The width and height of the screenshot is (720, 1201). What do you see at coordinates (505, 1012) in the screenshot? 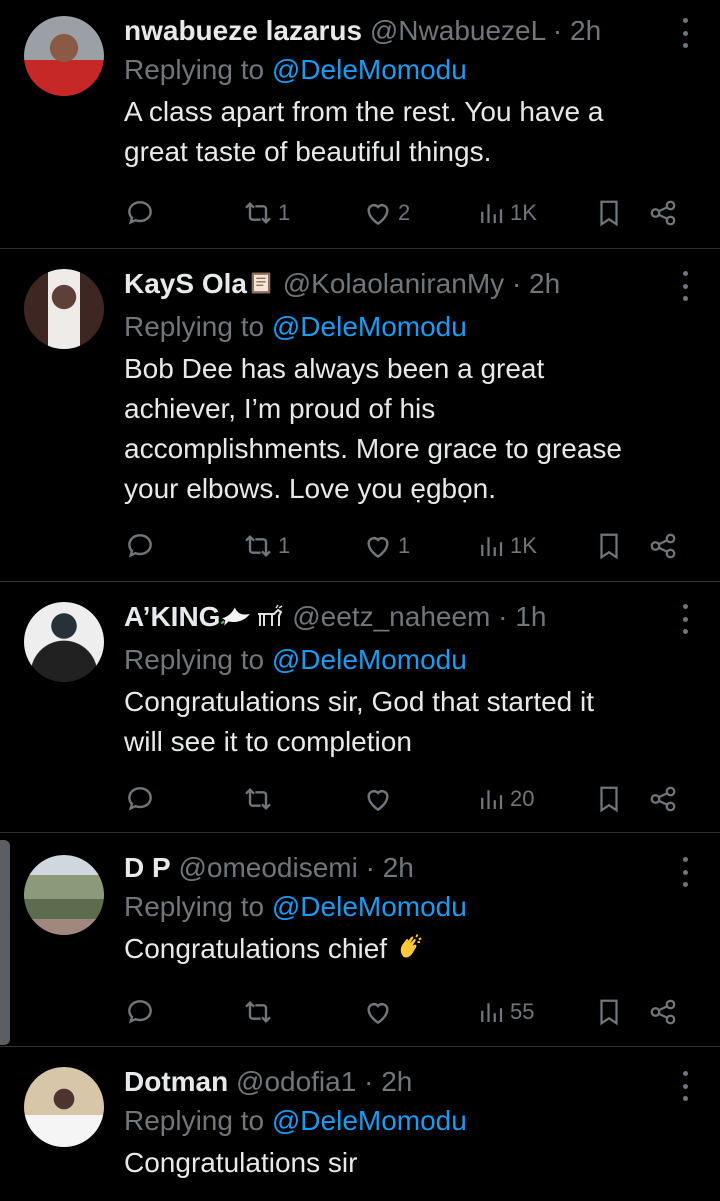
I see `views-button: 55` at bounding box center [505, 1012].